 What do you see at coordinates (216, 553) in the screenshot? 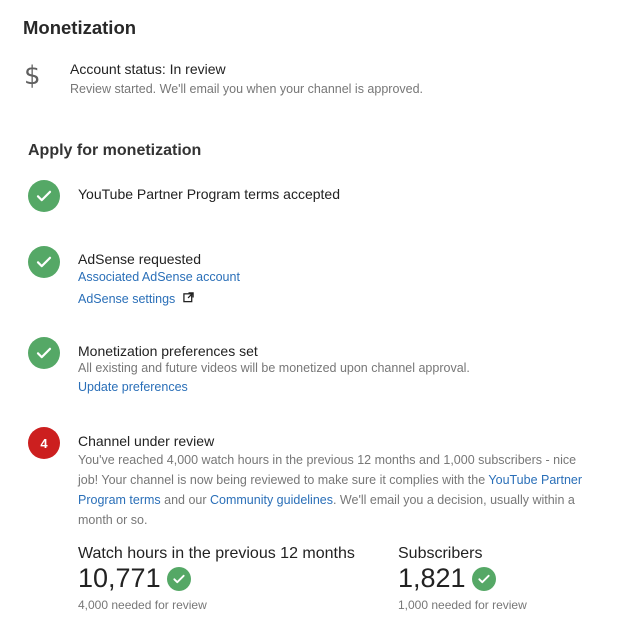
I see `watch-hours-label: Watch hours in the previous 12 months` at bounding box center [216, 553].